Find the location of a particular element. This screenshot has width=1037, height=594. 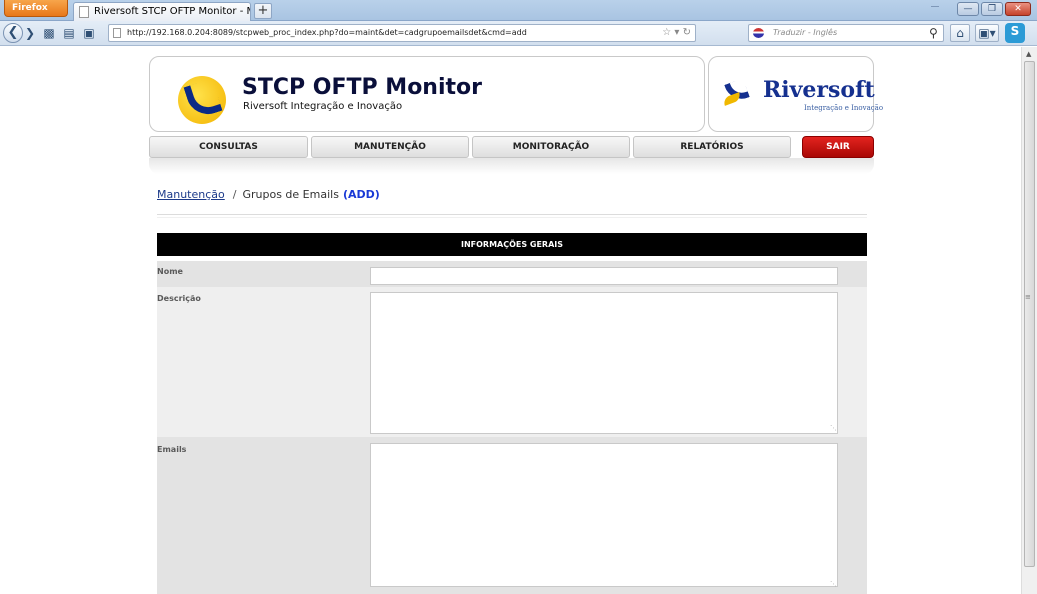

brand-logo: Riversoft Integração e Inovação is located at coordinates (795, 94).